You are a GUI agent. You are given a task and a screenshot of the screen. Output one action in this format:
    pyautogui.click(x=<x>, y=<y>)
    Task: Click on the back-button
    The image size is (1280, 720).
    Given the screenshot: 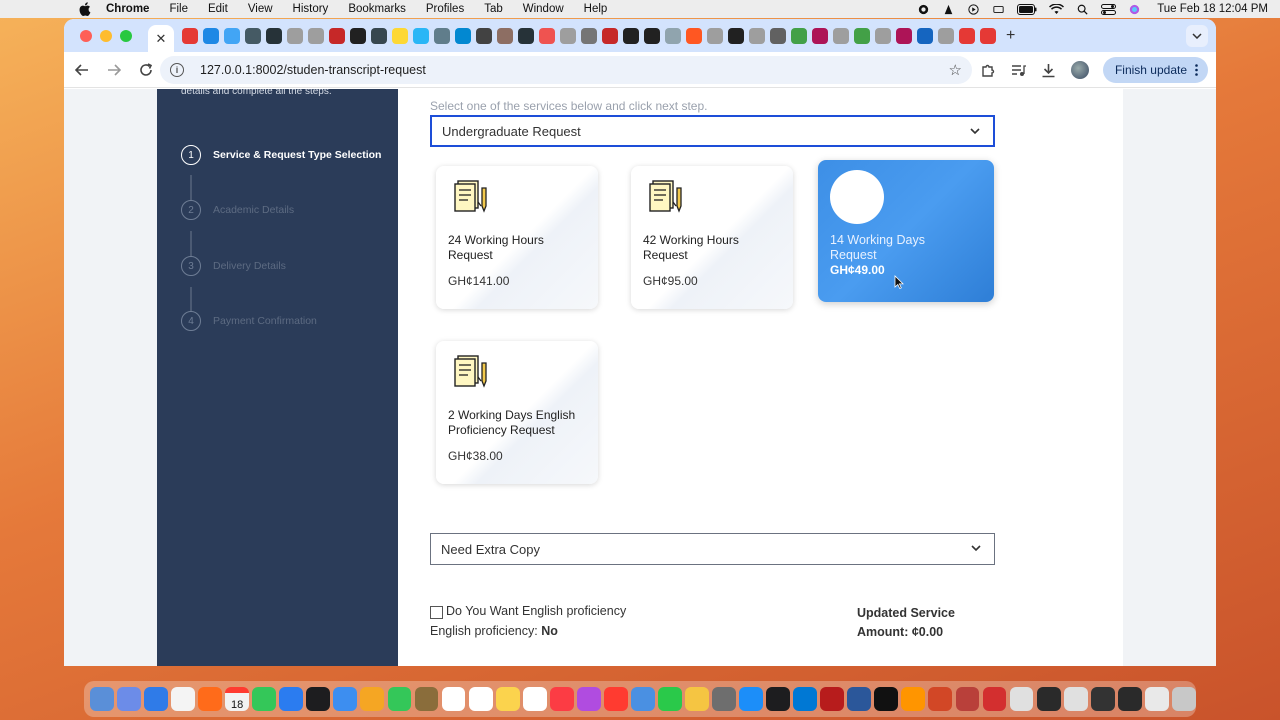 What is the action you would take?
    pyautogui.click(x=82, y=70)
    